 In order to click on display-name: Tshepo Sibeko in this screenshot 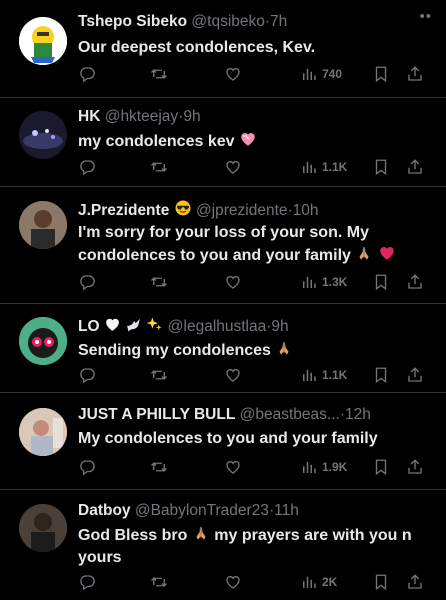, I will do `click(132, 21)`.